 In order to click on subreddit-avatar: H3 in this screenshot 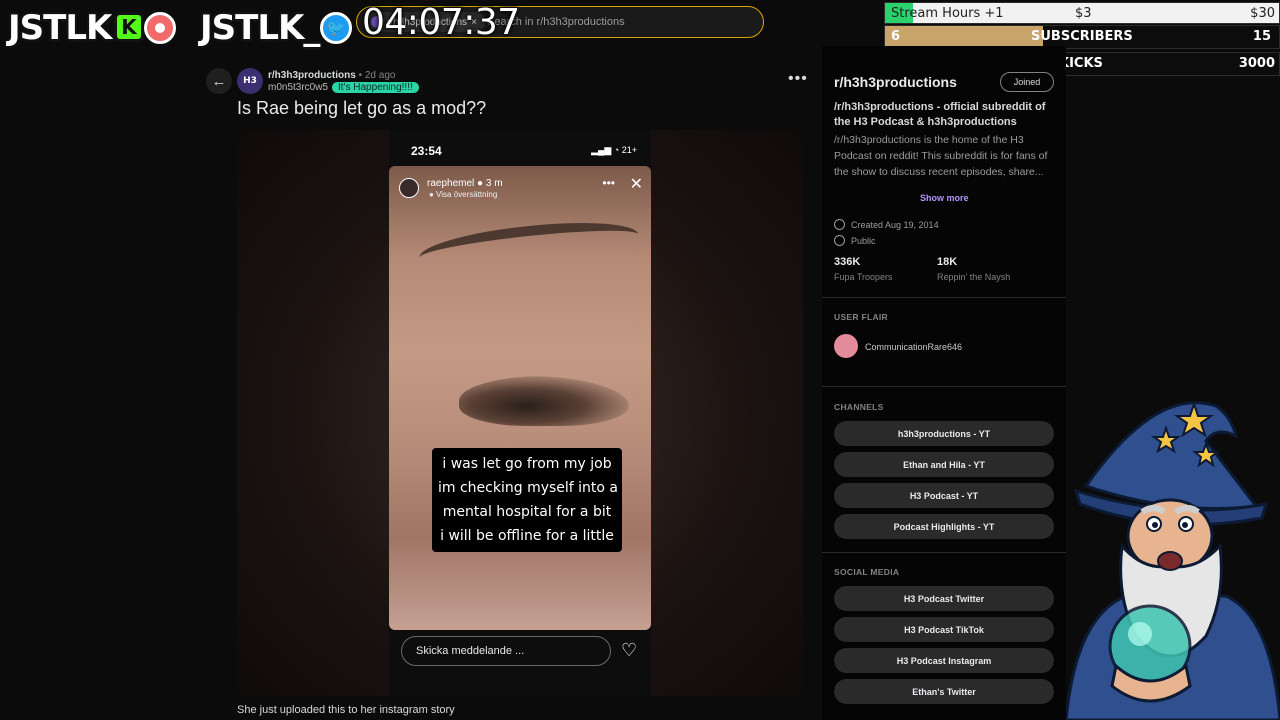, I will do `click(250, 81)`.